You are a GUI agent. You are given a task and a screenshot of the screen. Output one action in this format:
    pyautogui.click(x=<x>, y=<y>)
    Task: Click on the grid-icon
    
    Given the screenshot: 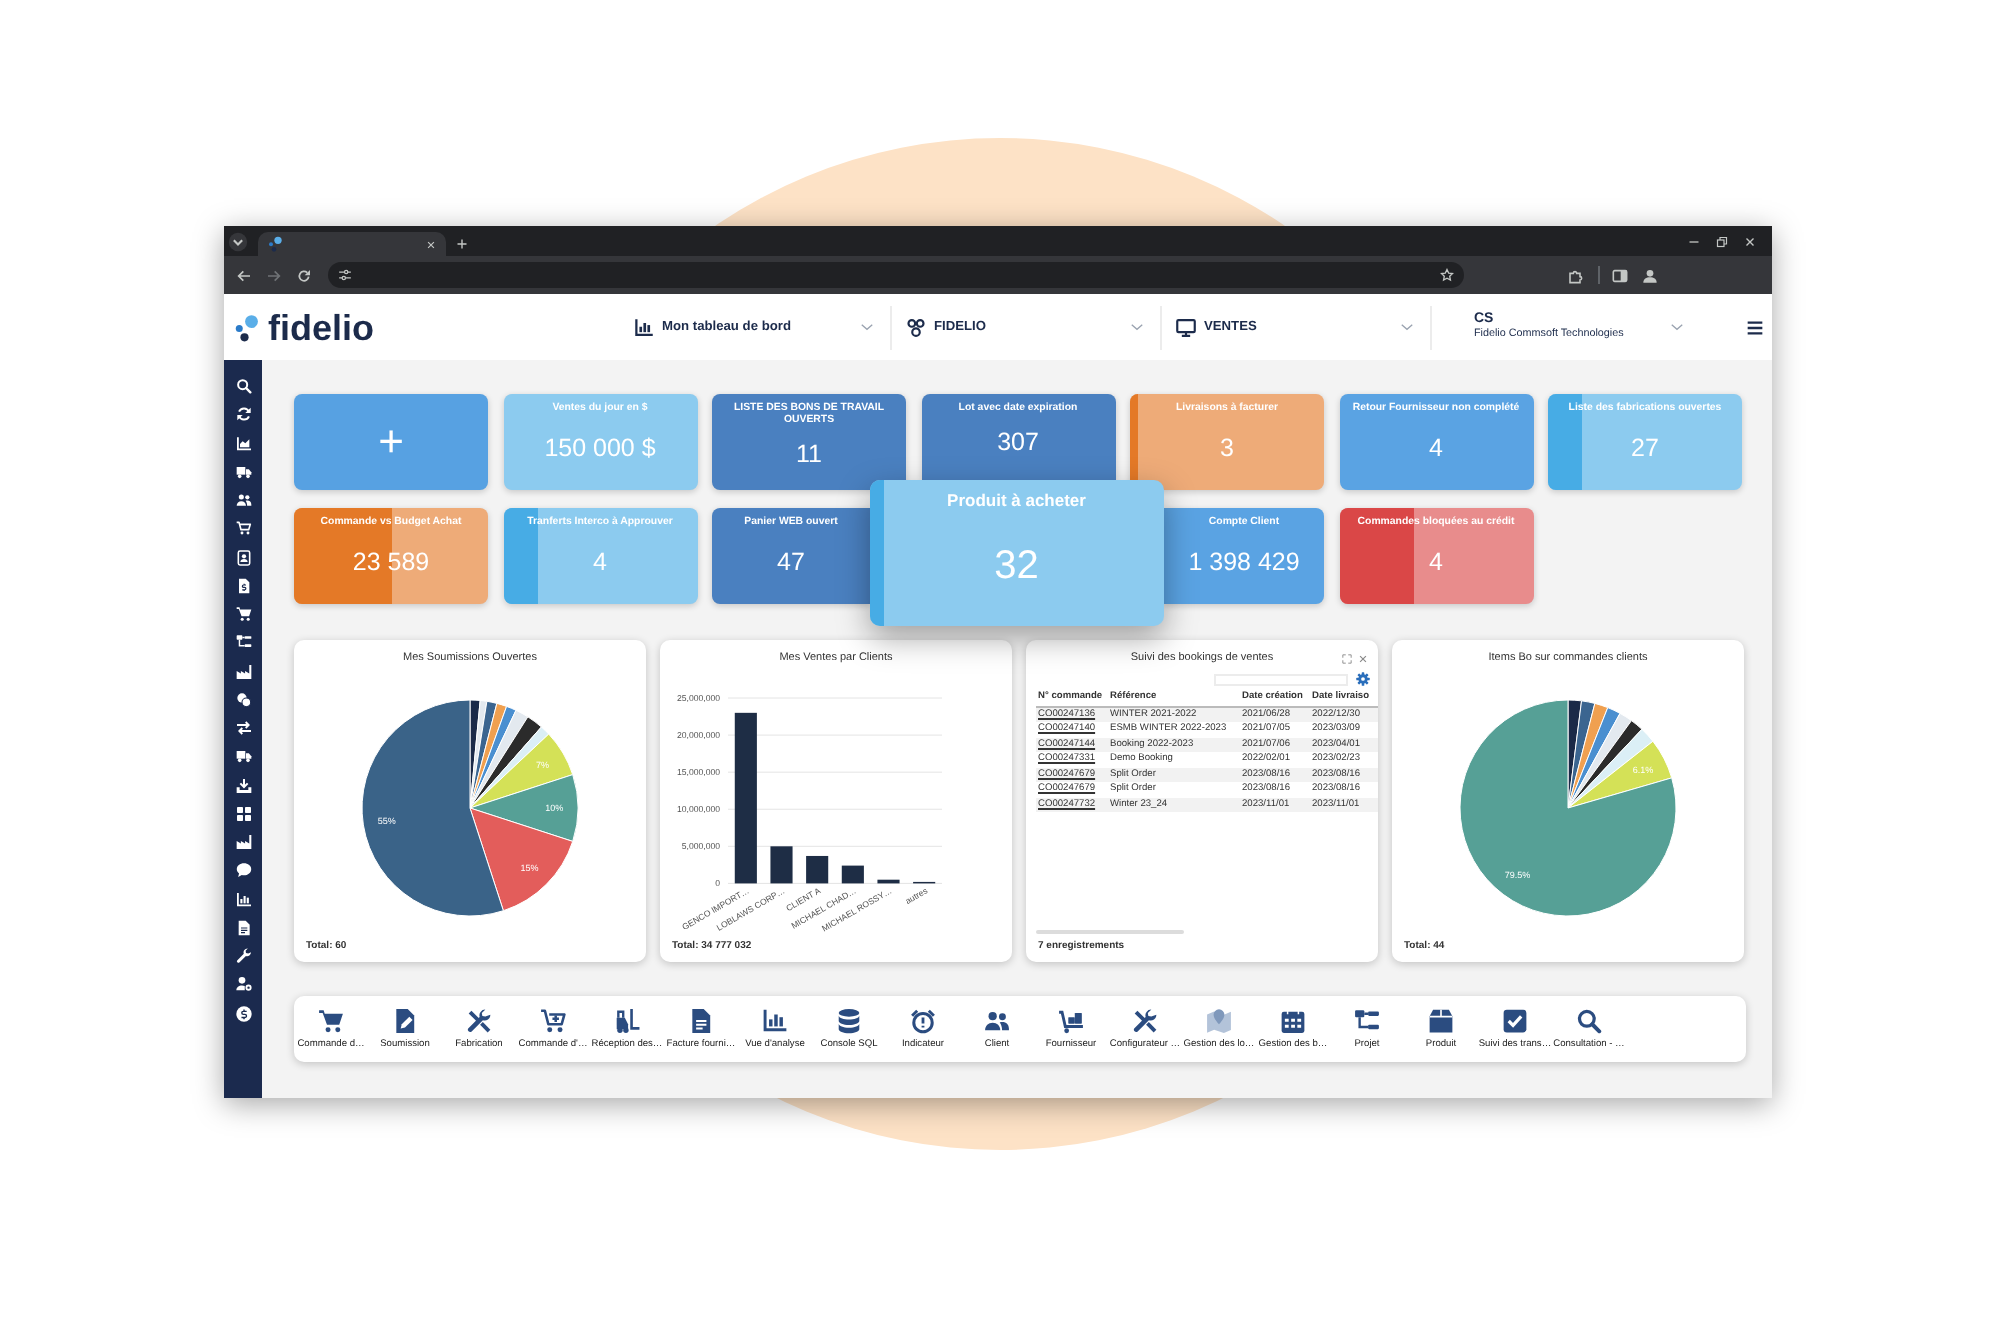 What is the action you would take?
    pyautogui.click(x=243, y=813)
    